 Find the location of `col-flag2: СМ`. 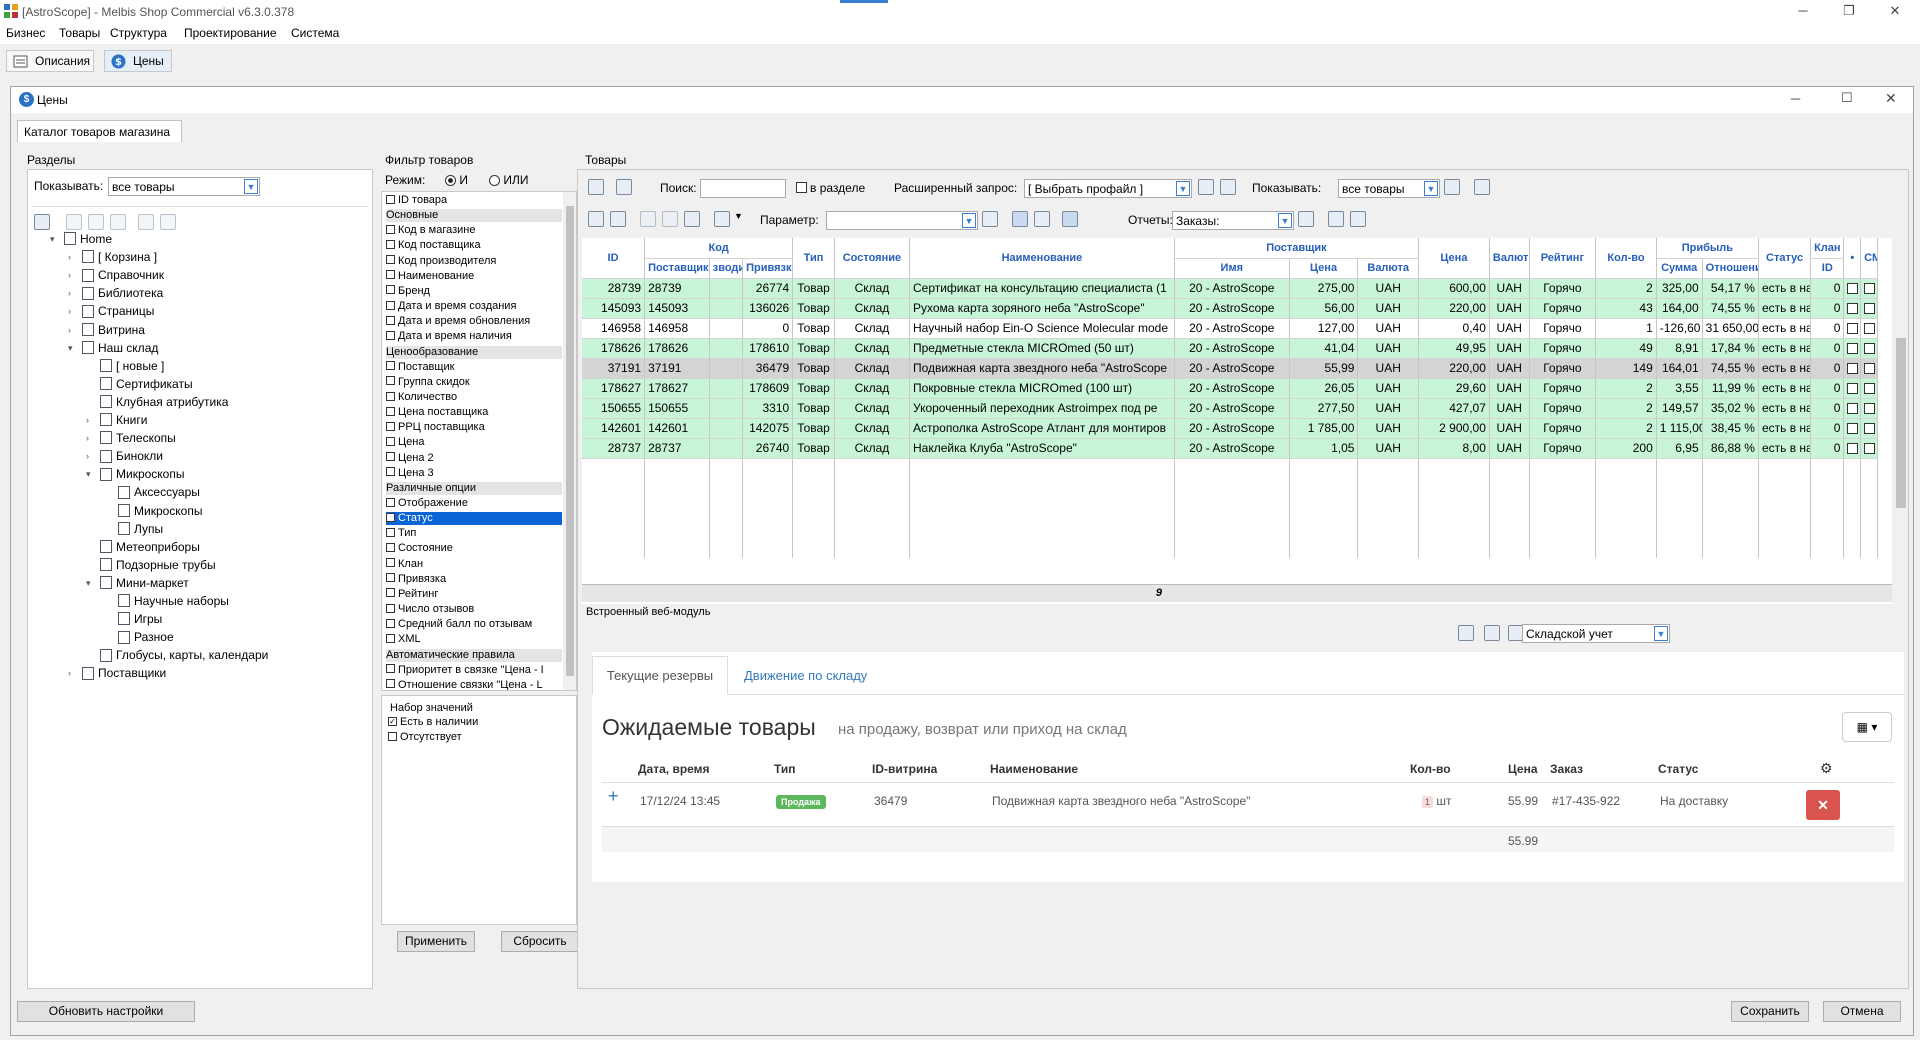

col-flag2: СМ is located at coordinates (1869, 258).